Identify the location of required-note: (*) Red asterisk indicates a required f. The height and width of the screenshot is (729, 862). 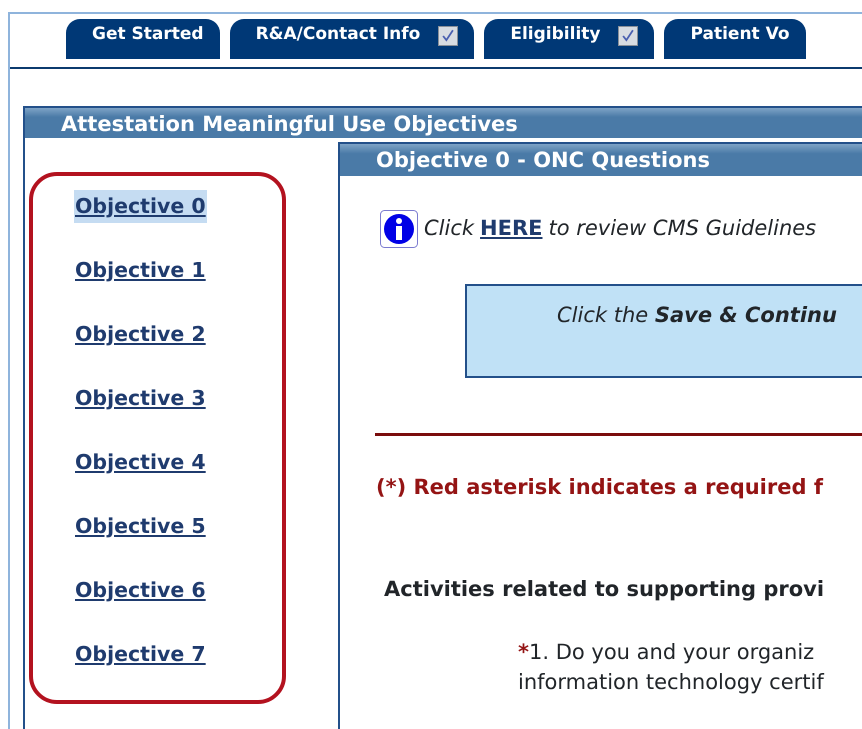
(600, 487).